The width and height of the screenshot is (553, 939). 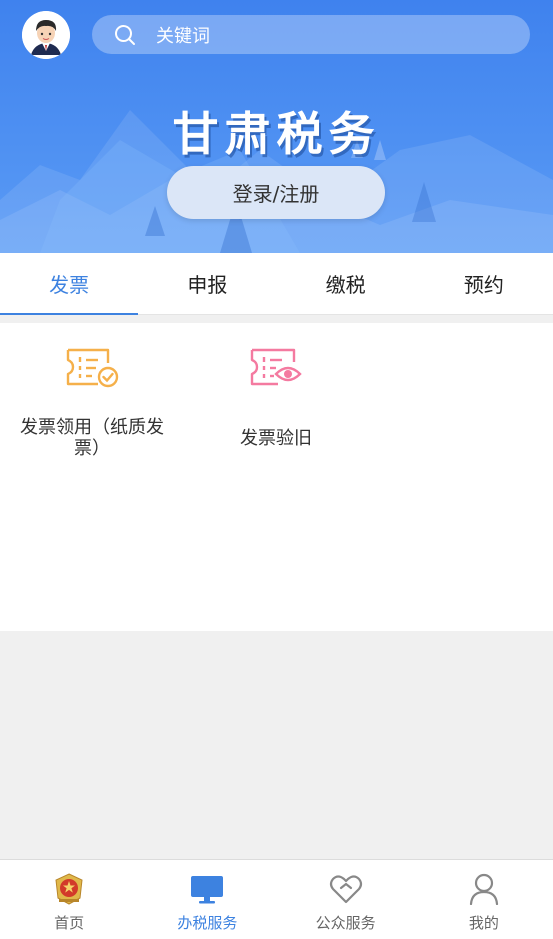 I want to click on nav-home-label: 首页, so click(x=69, y=923).